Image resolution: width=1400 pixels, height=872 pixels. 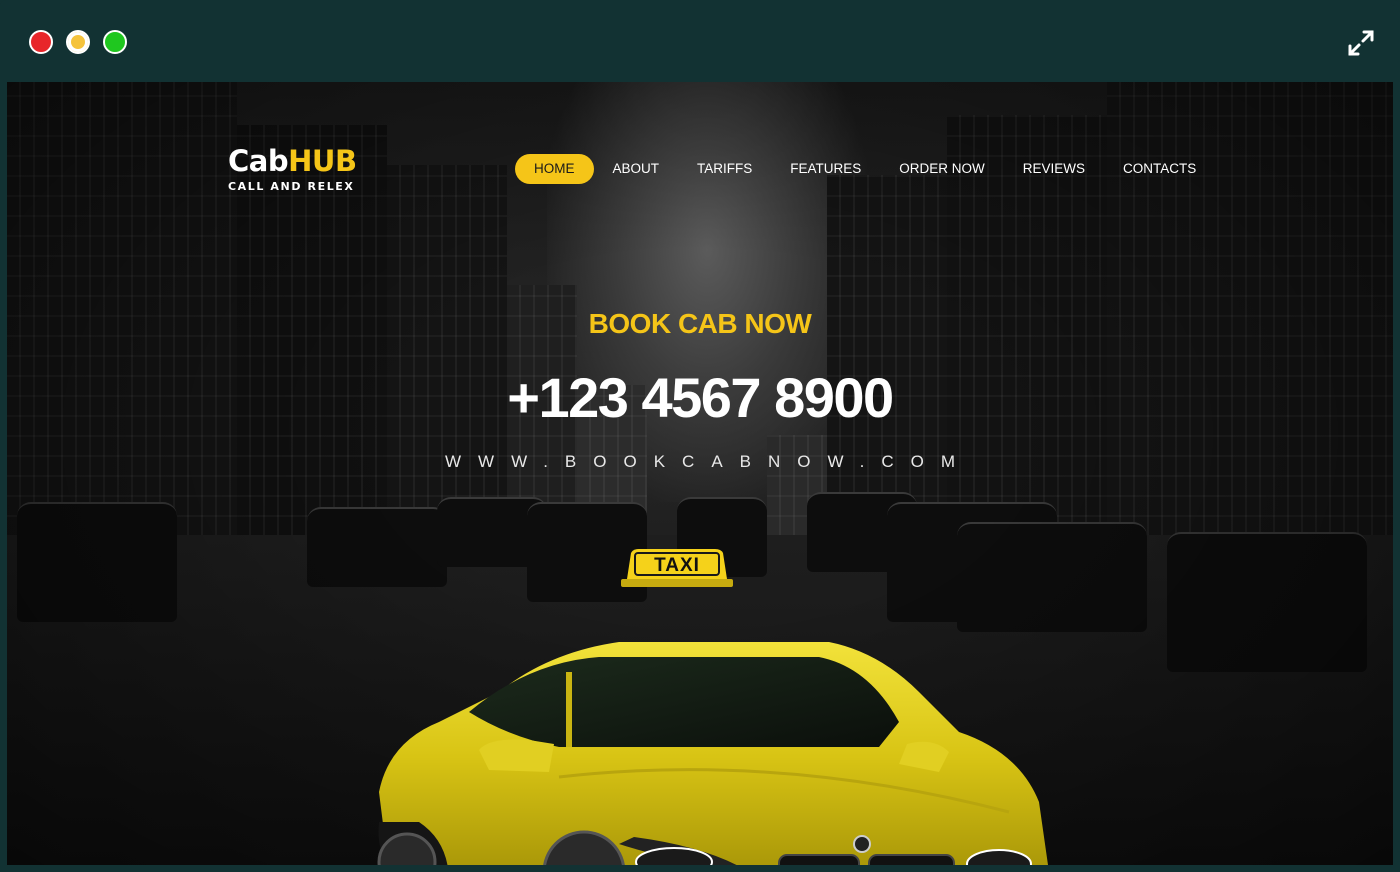 I want to click on logo-wordmark: CabHUB, so click(x=292, y=161).